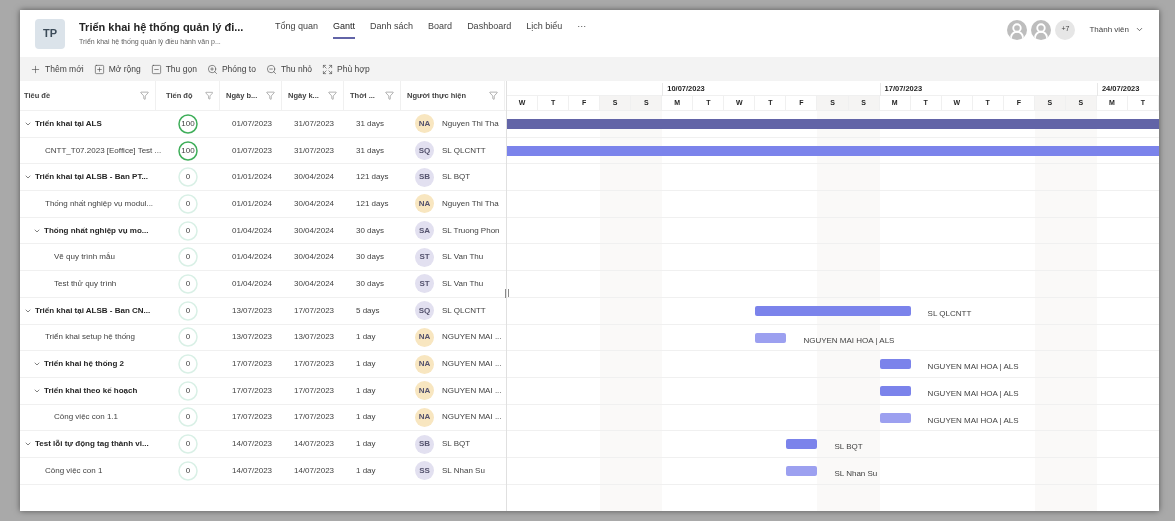  I want to click on task-title: Công việc con 1.1, so click(86, 417).